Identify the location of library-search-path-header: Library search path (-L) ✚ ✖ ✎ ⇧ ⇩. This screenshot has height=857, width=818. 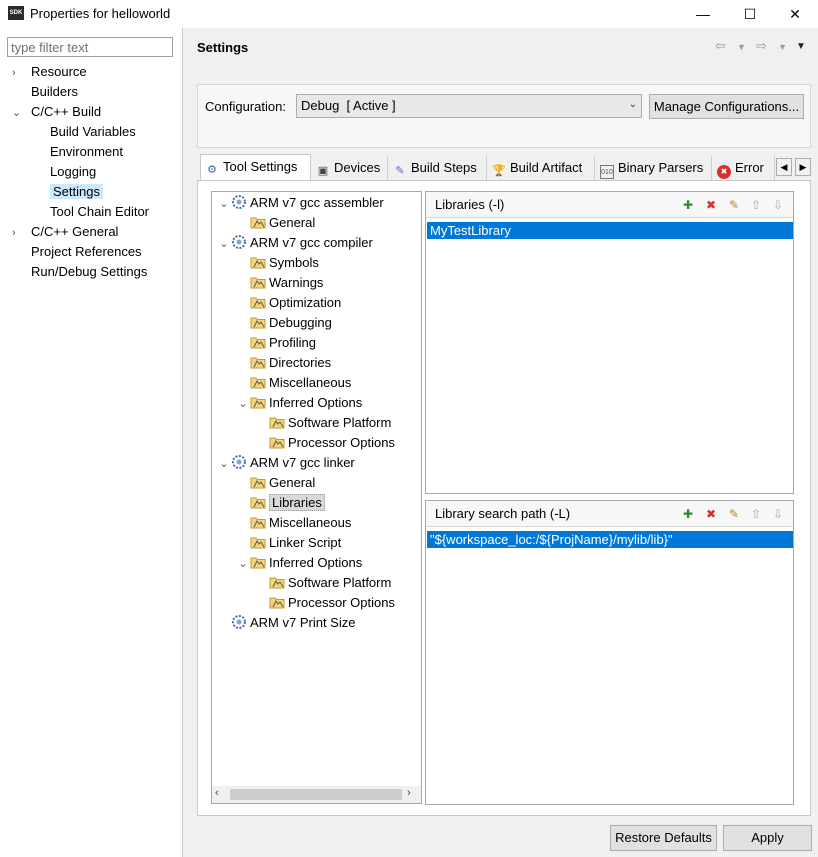
(609, 514).